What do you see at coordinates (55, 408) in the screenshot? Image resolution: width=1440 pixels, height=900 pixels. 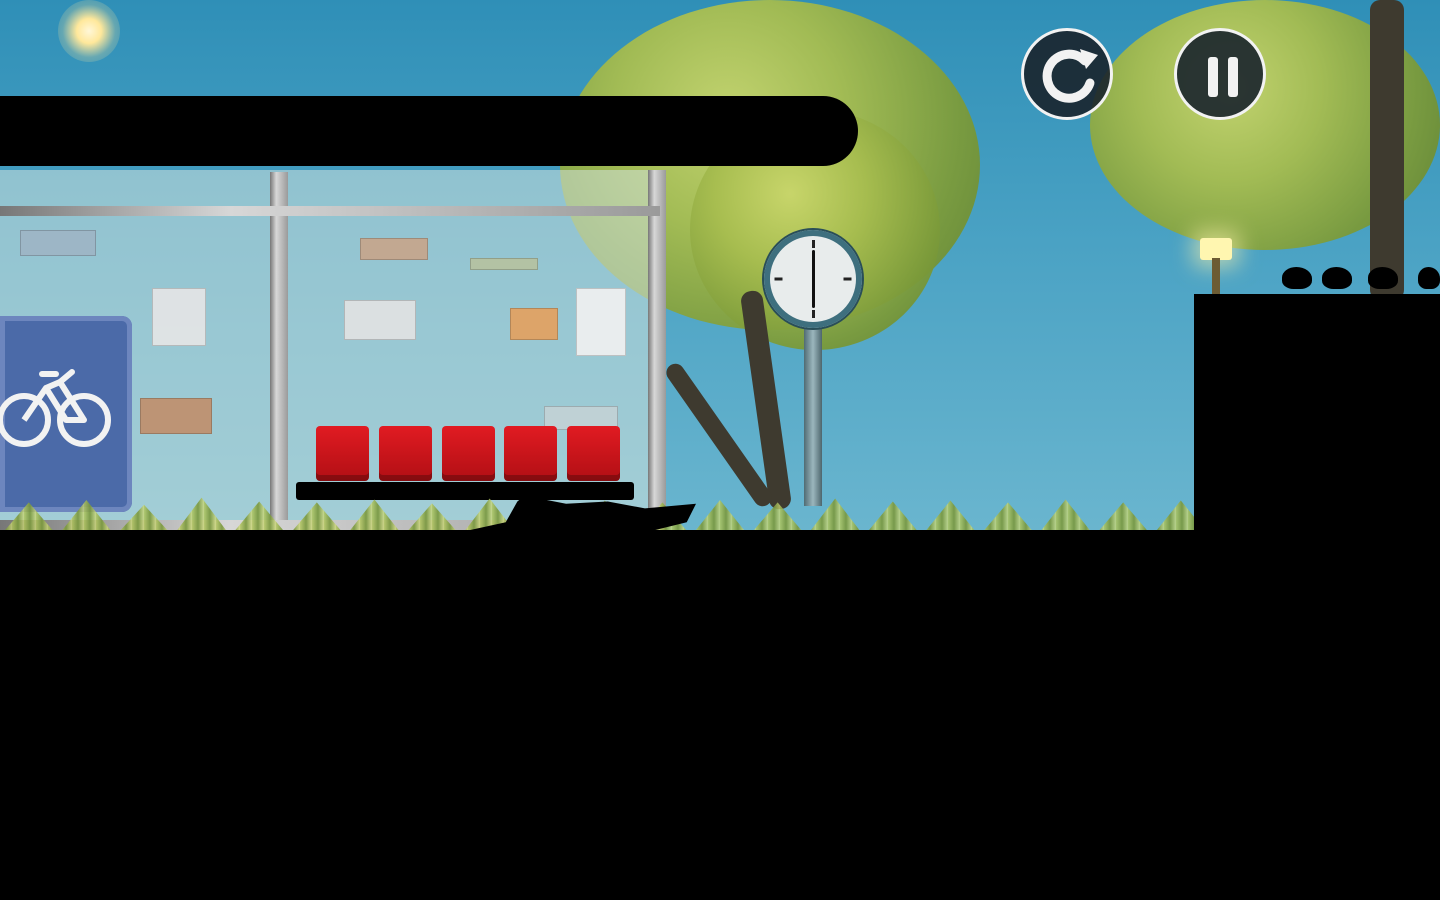 I see `bicycle-icon` at bounding box center [55, 408].